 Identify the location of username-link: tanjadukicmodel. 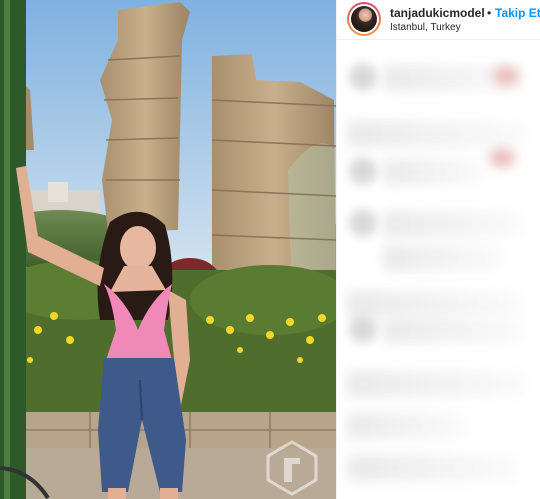
(437, 13).